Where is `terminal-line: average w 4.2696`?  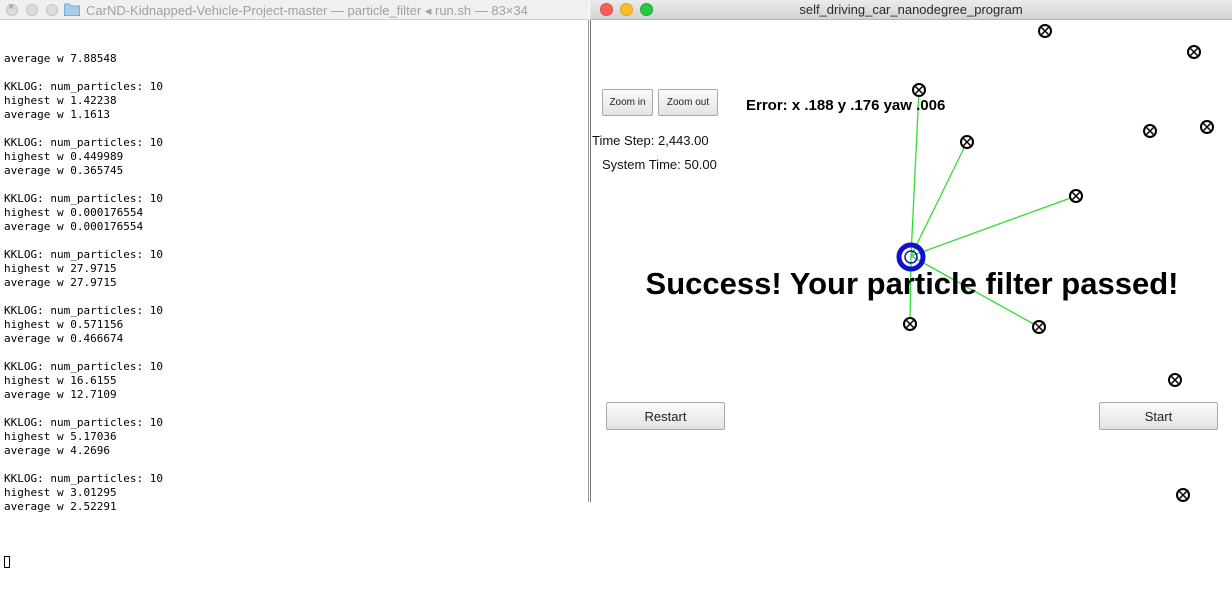 terminal-line: average w 4.2696 is located at coordinates (57, 450).